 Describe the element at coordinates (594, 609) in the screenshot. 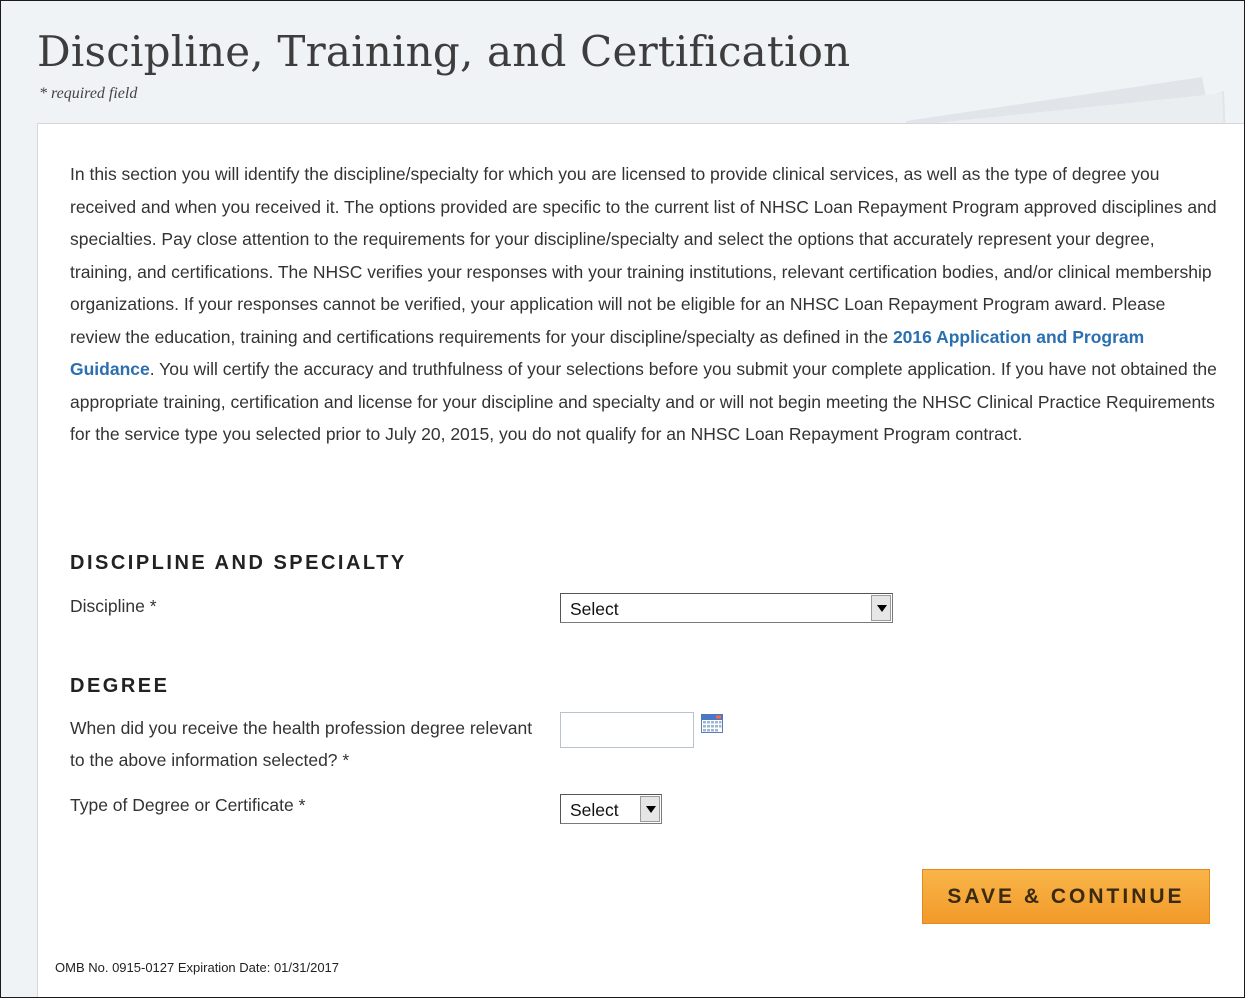

I see `discipline-select-value: Select` at that location.